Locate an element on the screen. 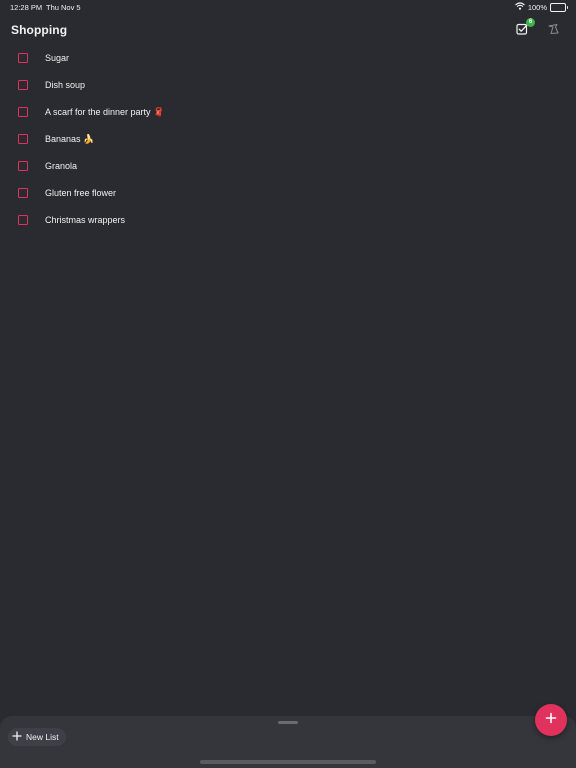  list-item: Bananas 🍌 is located at coordinates (288, 139).